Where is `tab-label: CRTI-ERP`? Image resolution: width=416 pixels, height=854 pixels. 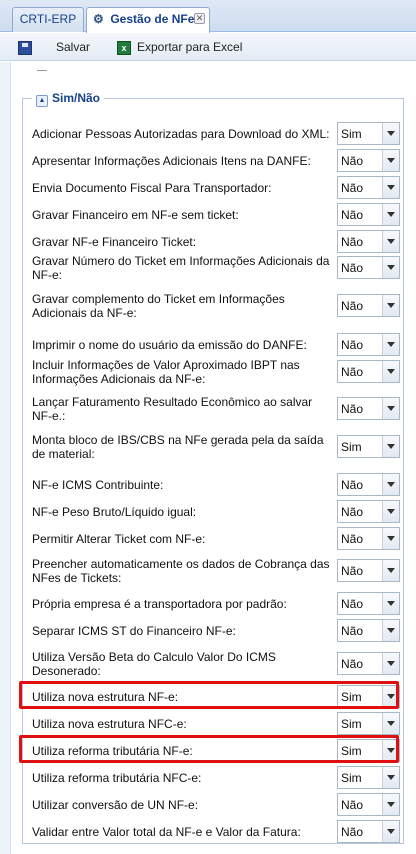
tab-label: CRTI-ERP is located at coordinates (48, 19).